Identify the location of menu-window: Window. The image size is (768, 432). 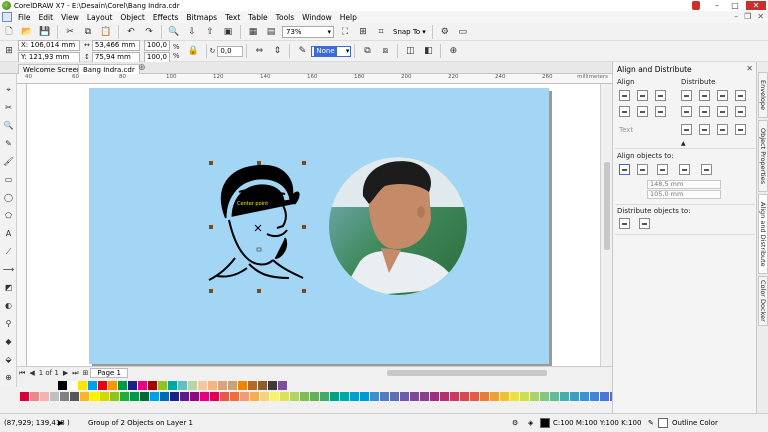
(317, 17).